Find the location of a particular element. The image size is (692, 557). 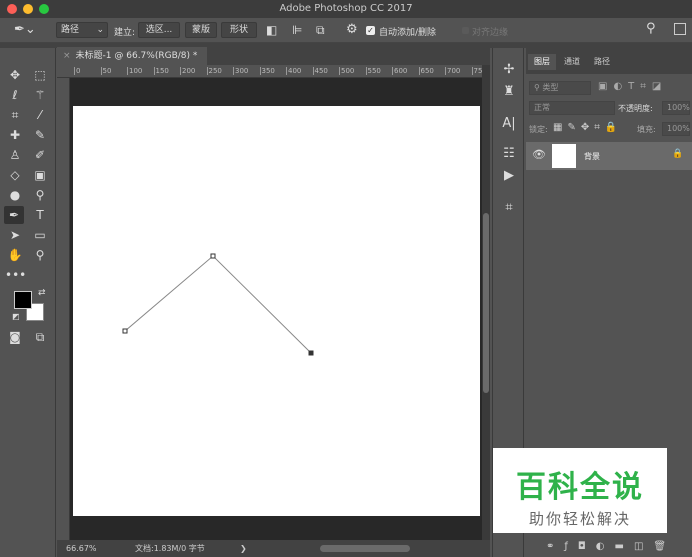

filter-icons: ▣◐T⌗◪ is located at coordinates (632, 86).